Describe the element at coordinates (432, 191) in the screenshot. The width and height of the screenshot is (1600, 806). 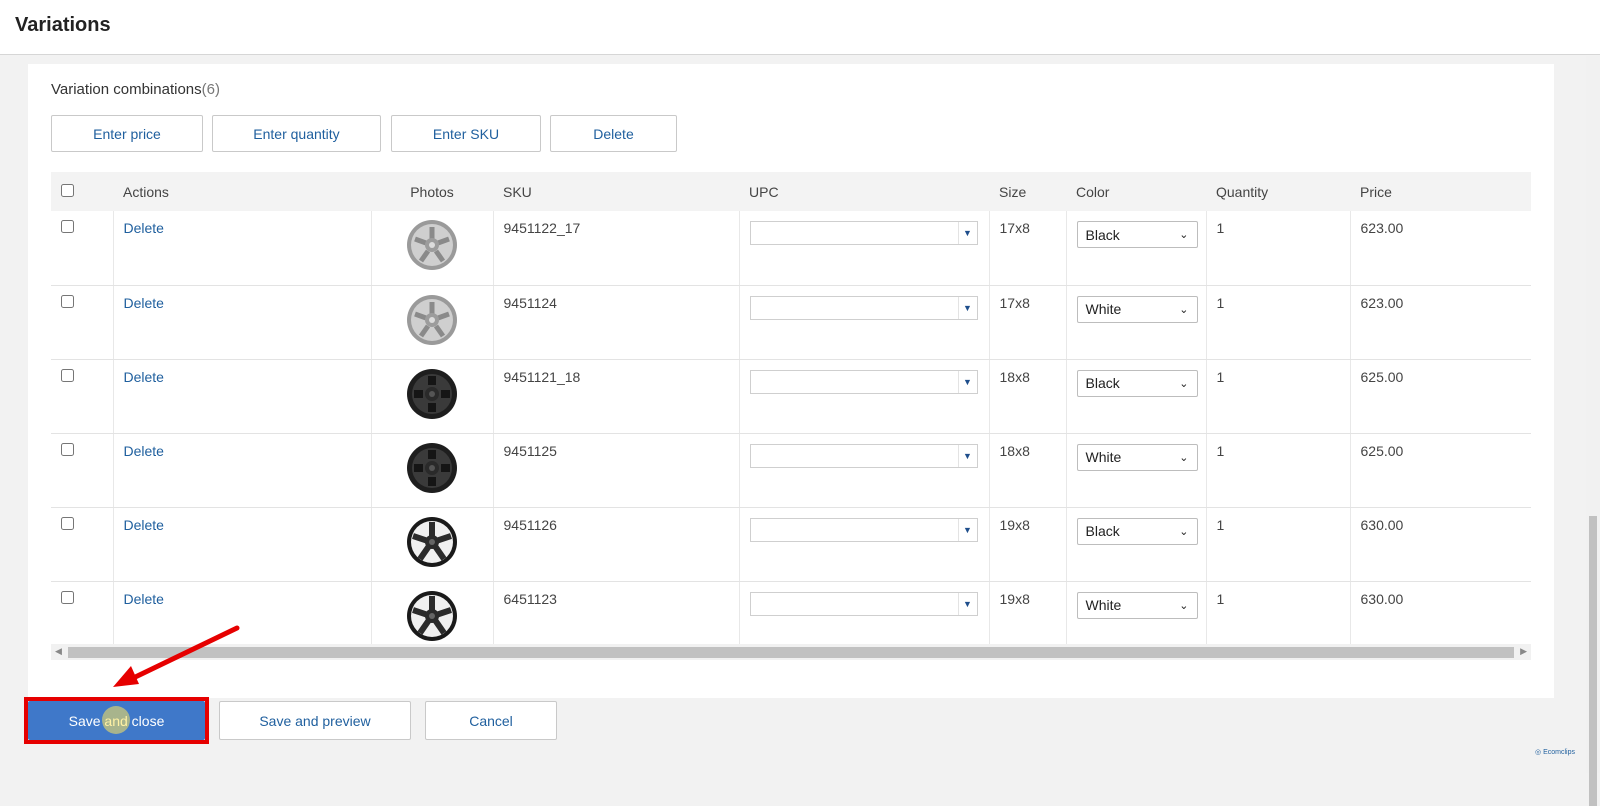
I see `column-header-photos: Photos` at that location.